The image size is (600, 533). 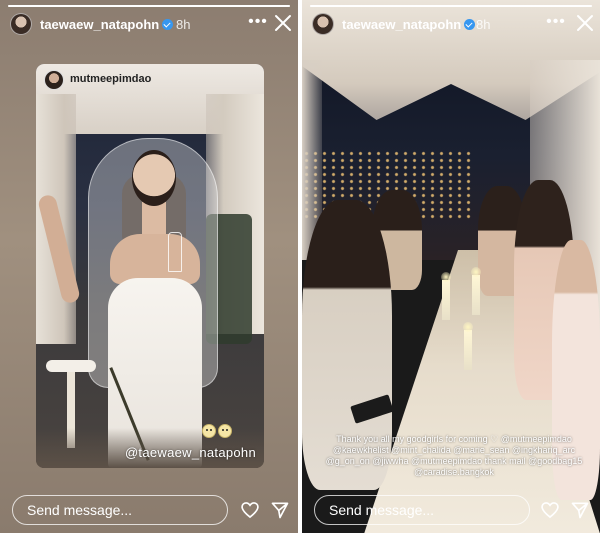 What do you see at coordinates (155, 259) in the screenshot?
I see `shoulders` at bounding box center [155, 259].